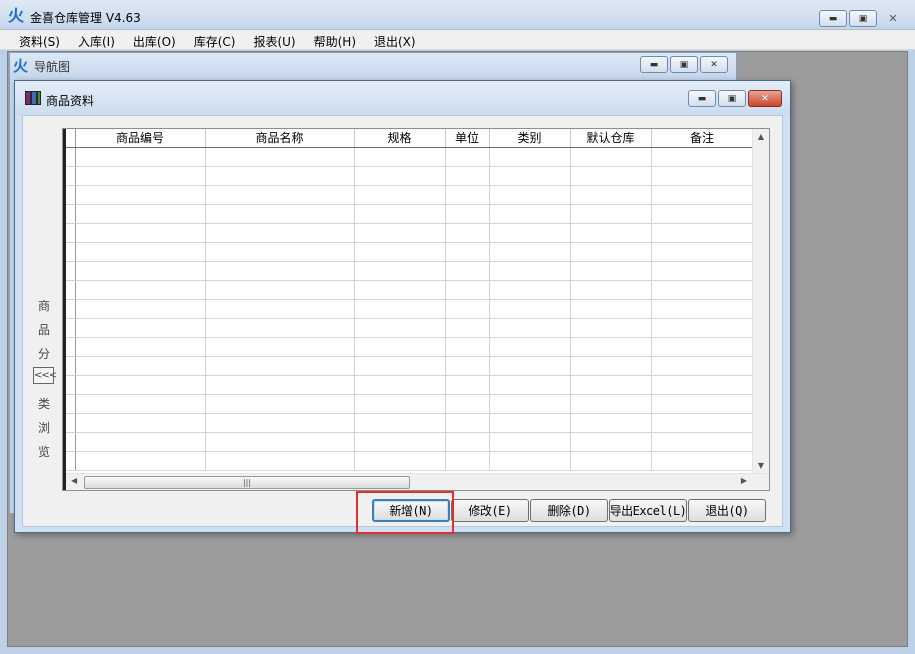 The image size is (915, 654). Describe the element at coordinates (569, 510) in the screenshot. I see `delete-button: 删除(D)` at that location.